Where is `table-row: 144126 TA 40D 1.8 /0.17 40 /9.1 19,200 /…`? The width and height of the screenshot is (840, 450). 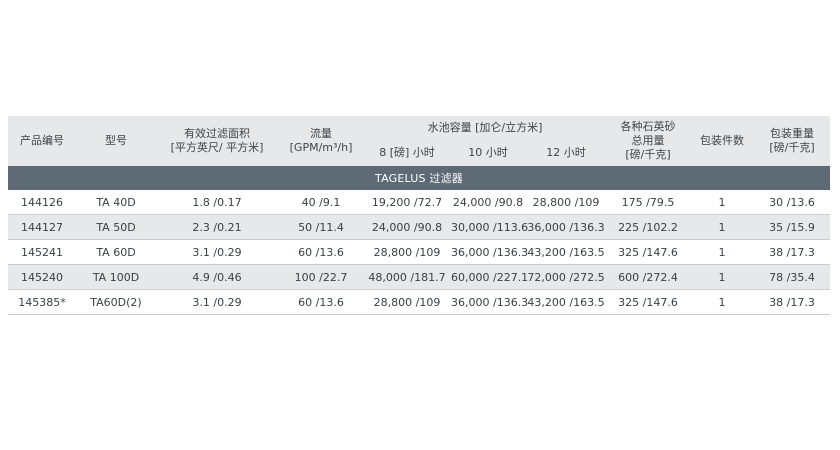 table-row: 144126 TA 40D 1.8 /0.17 40 /9.1 19,200 /… is located at coordinates (419, 202).